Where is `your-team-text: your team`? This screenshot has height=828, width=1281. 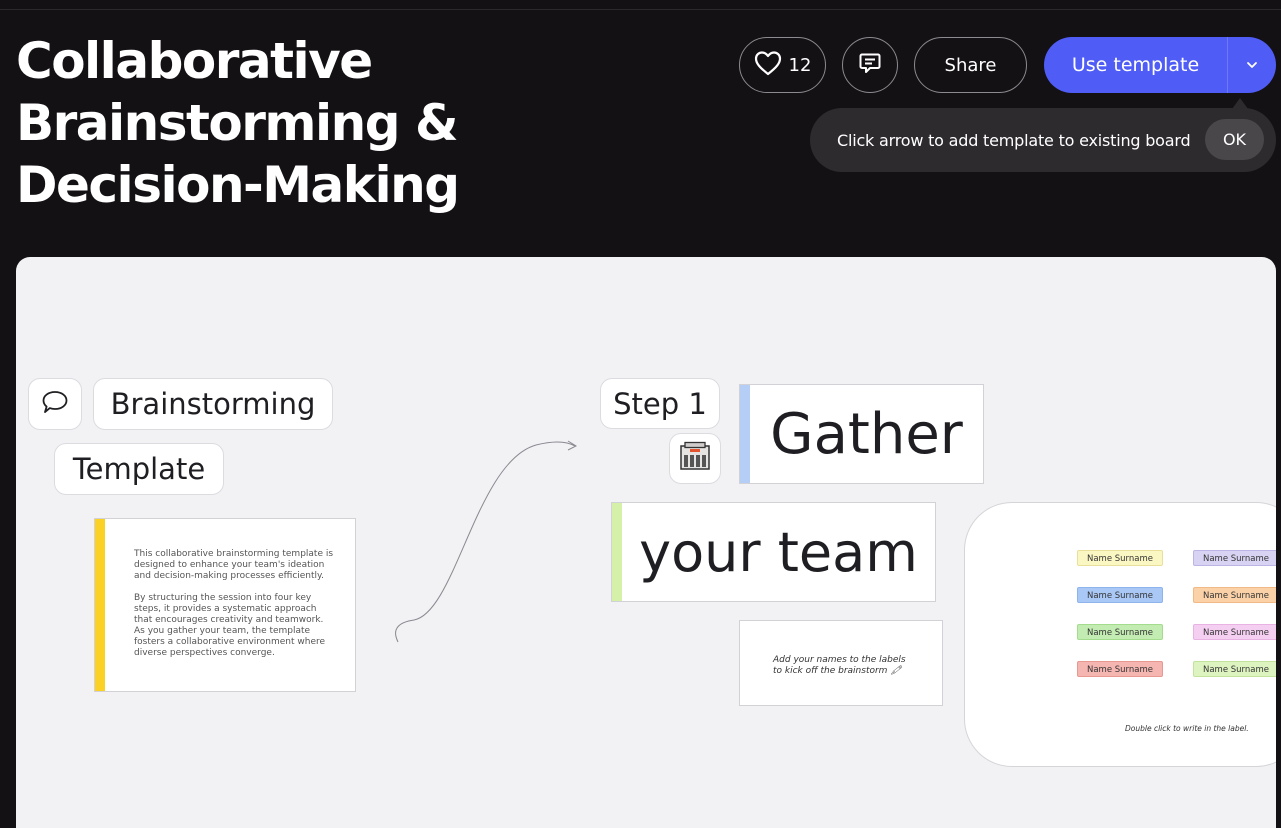
your-team-text: your team is located at coordinates (778, 552).